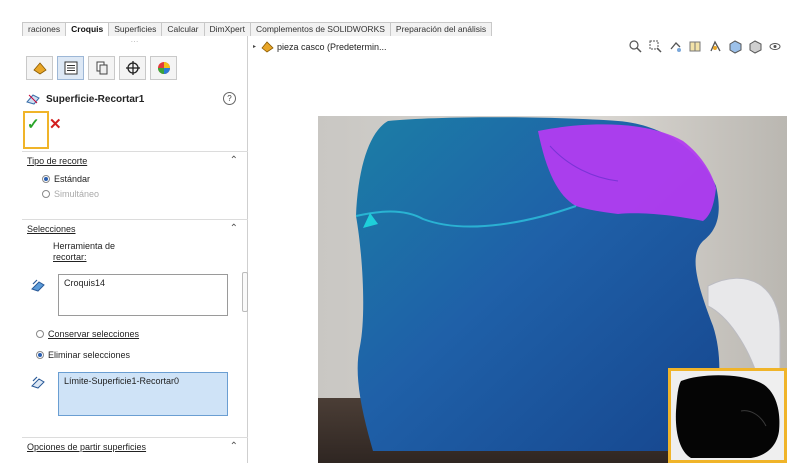  What do you see at coordinates (87, 447) in the screenshot?
I see `section-label: Opciones de partir superficies` at bounding box center [87, 447].